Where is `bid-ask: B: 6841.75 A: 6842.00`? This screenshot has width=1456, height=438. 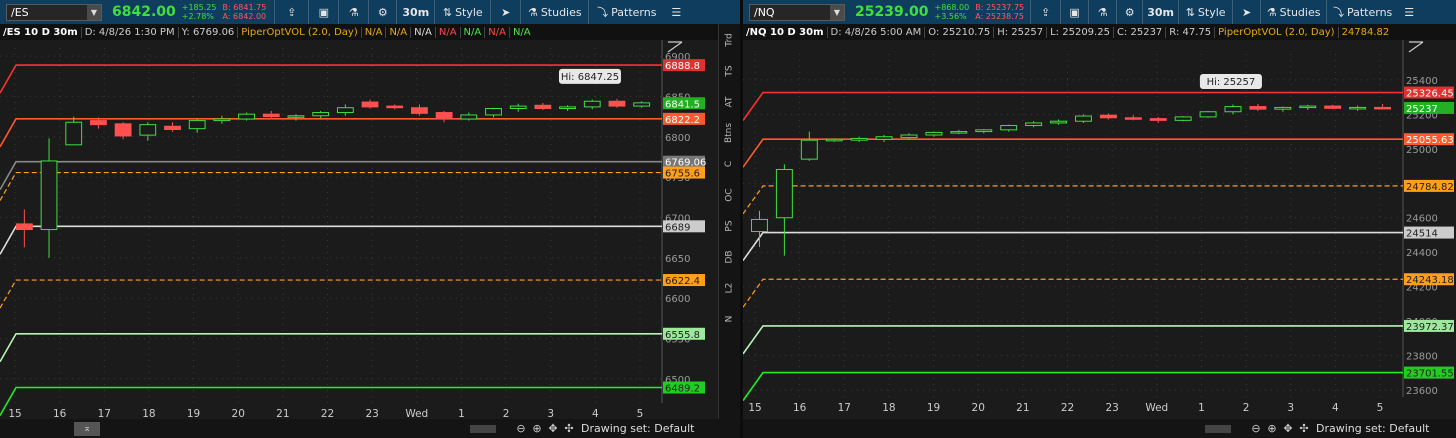
bid-ask: B: 6841.75 A: 6842.00 is located at coordinates (244, 12).